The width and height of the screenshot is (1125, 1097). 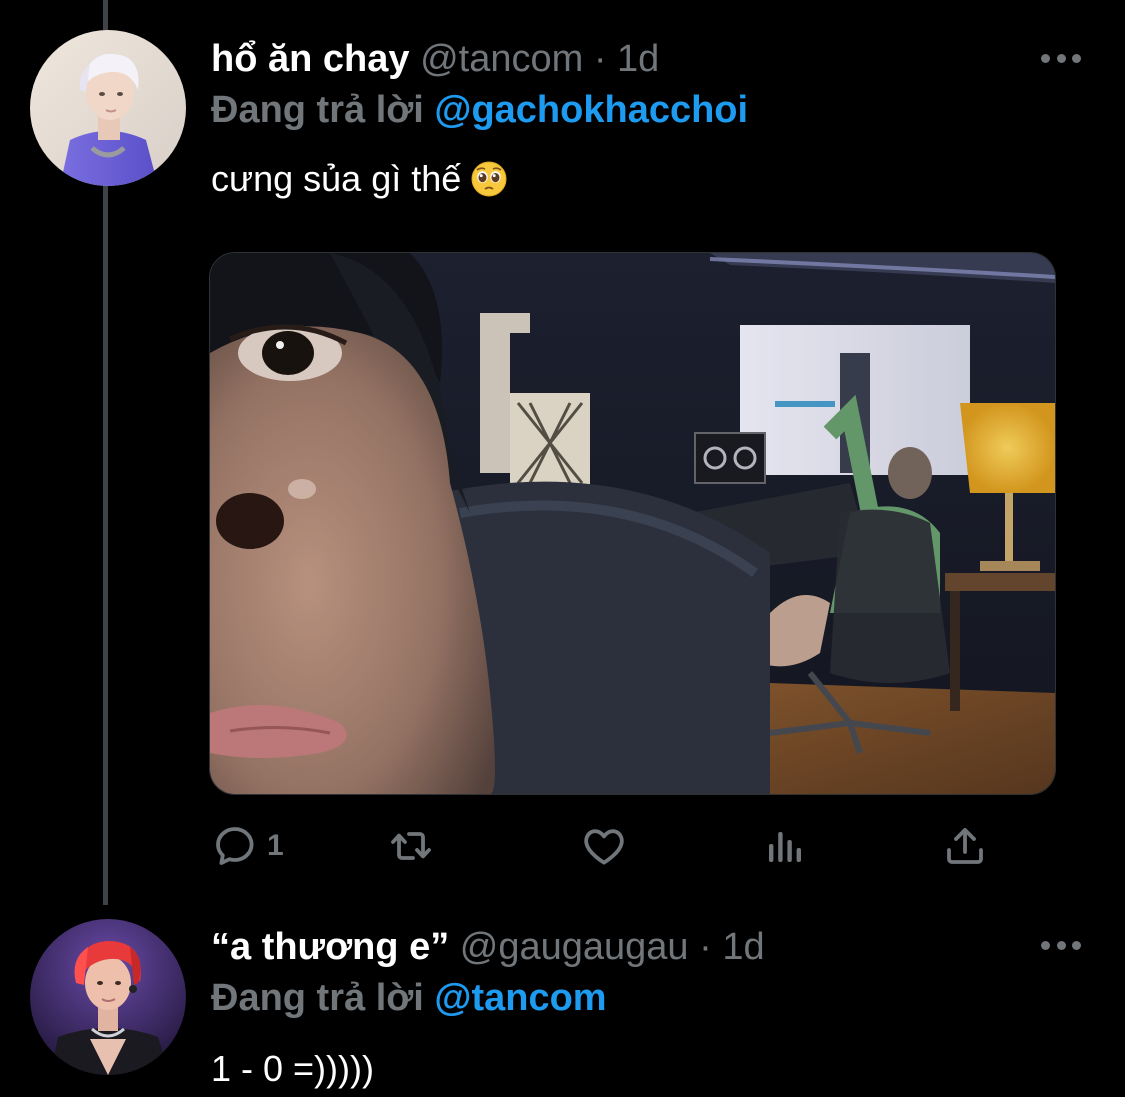 I want to click on analytics-icon, so click(x=785, y=847).